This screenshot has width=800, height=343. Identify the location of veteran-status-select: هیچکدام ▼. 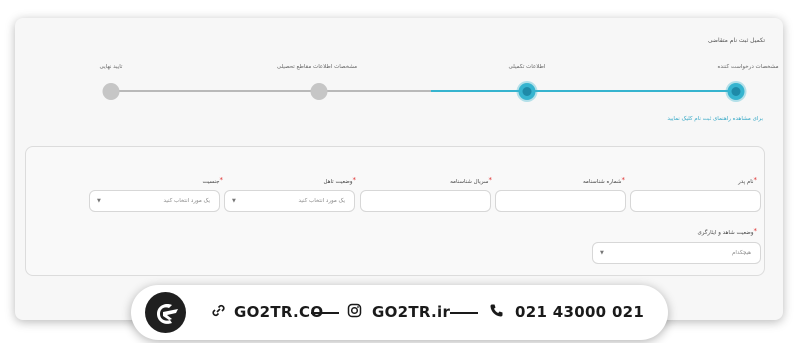
(676, 253).